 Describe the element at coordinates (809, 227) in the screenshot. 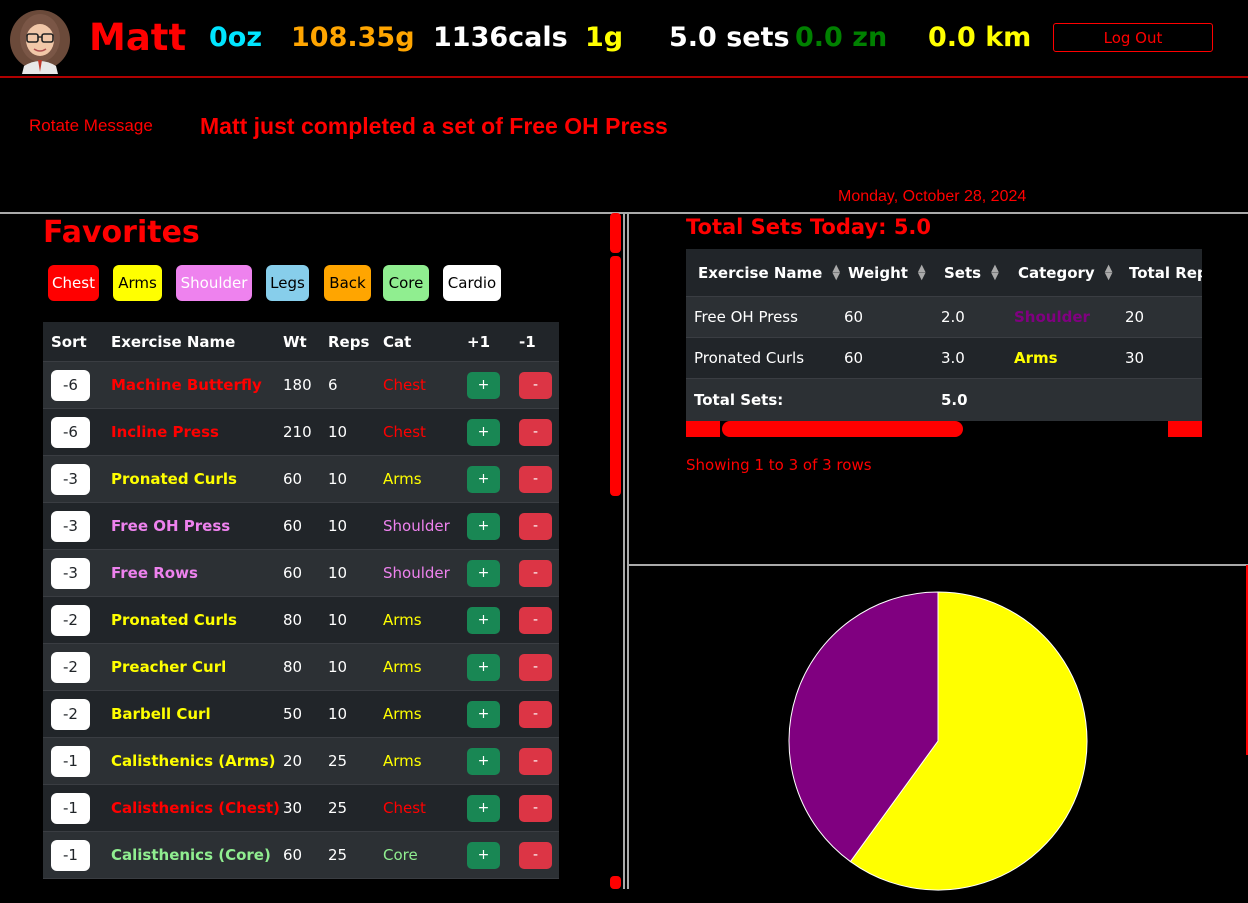

I see `total-sets-title: Total Sets Today: 5.0` at that location.